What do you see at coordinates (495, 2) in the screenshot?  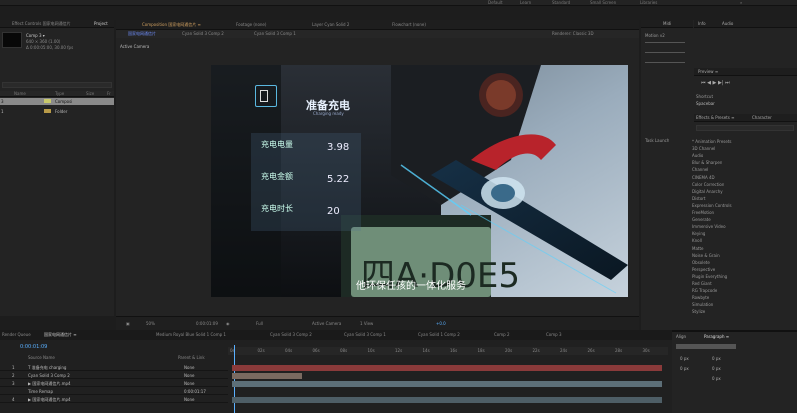 I see `workspace-default: Default` at bounding box center [495, 2].